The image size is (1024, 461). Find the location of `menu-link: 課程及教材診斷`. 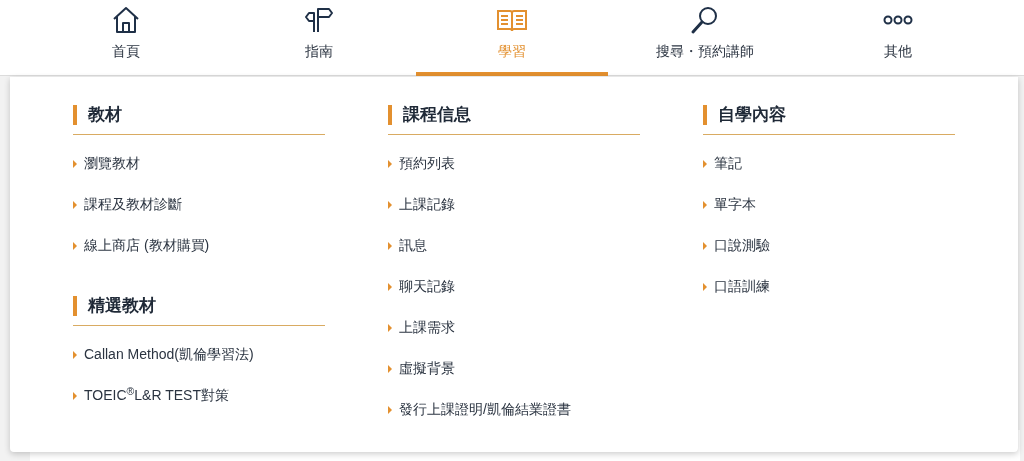

menu-link: 課程及教材診斷 is located at coordinates (133, 204).